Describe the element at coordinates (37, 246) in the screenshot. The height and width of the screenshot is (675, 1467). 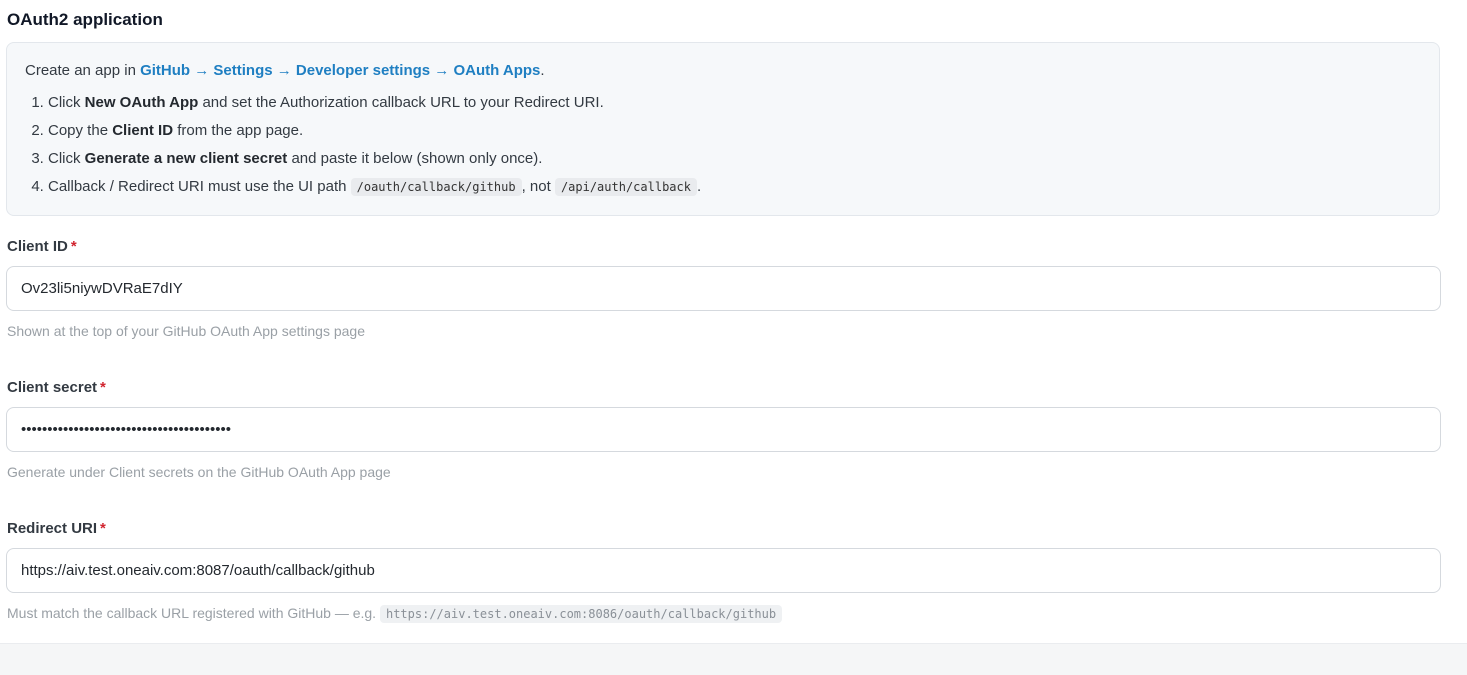
I see `client-id-label-text: Client ID` at that location.